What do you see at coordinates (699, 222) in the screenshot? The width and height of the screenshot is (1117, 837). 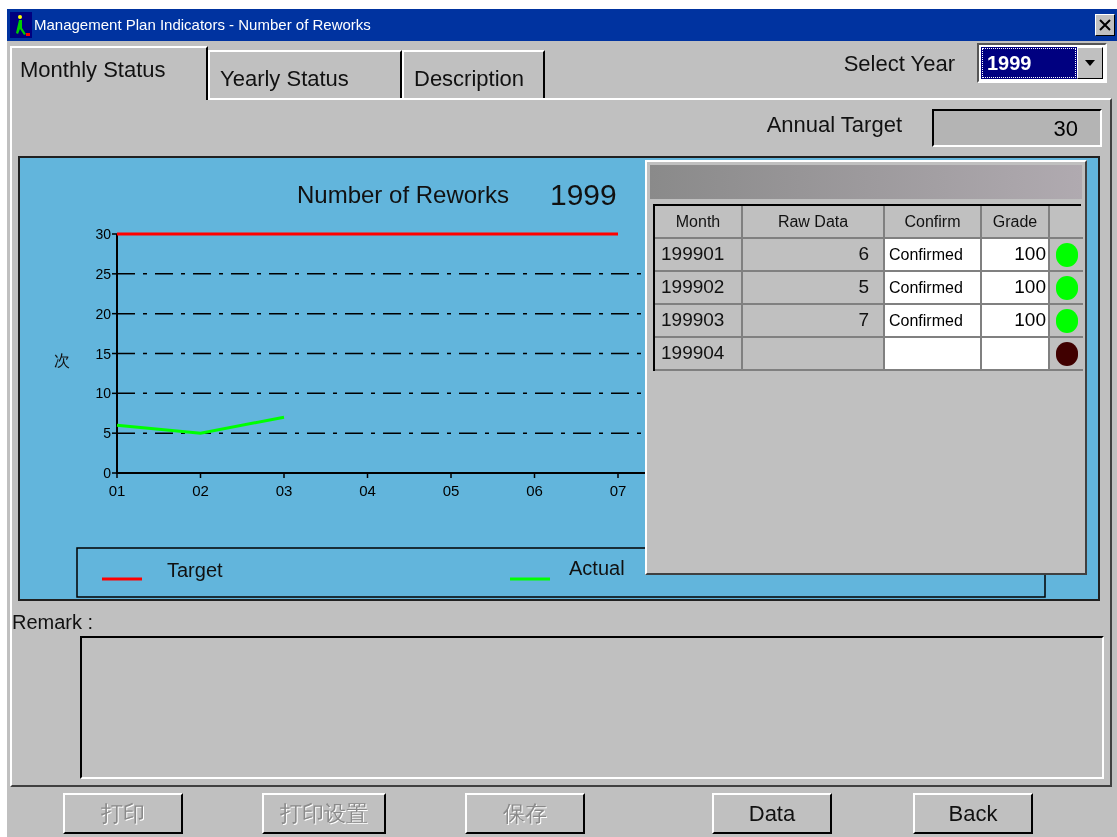 I see `column-header: Month` at bounding box center [699, 222].